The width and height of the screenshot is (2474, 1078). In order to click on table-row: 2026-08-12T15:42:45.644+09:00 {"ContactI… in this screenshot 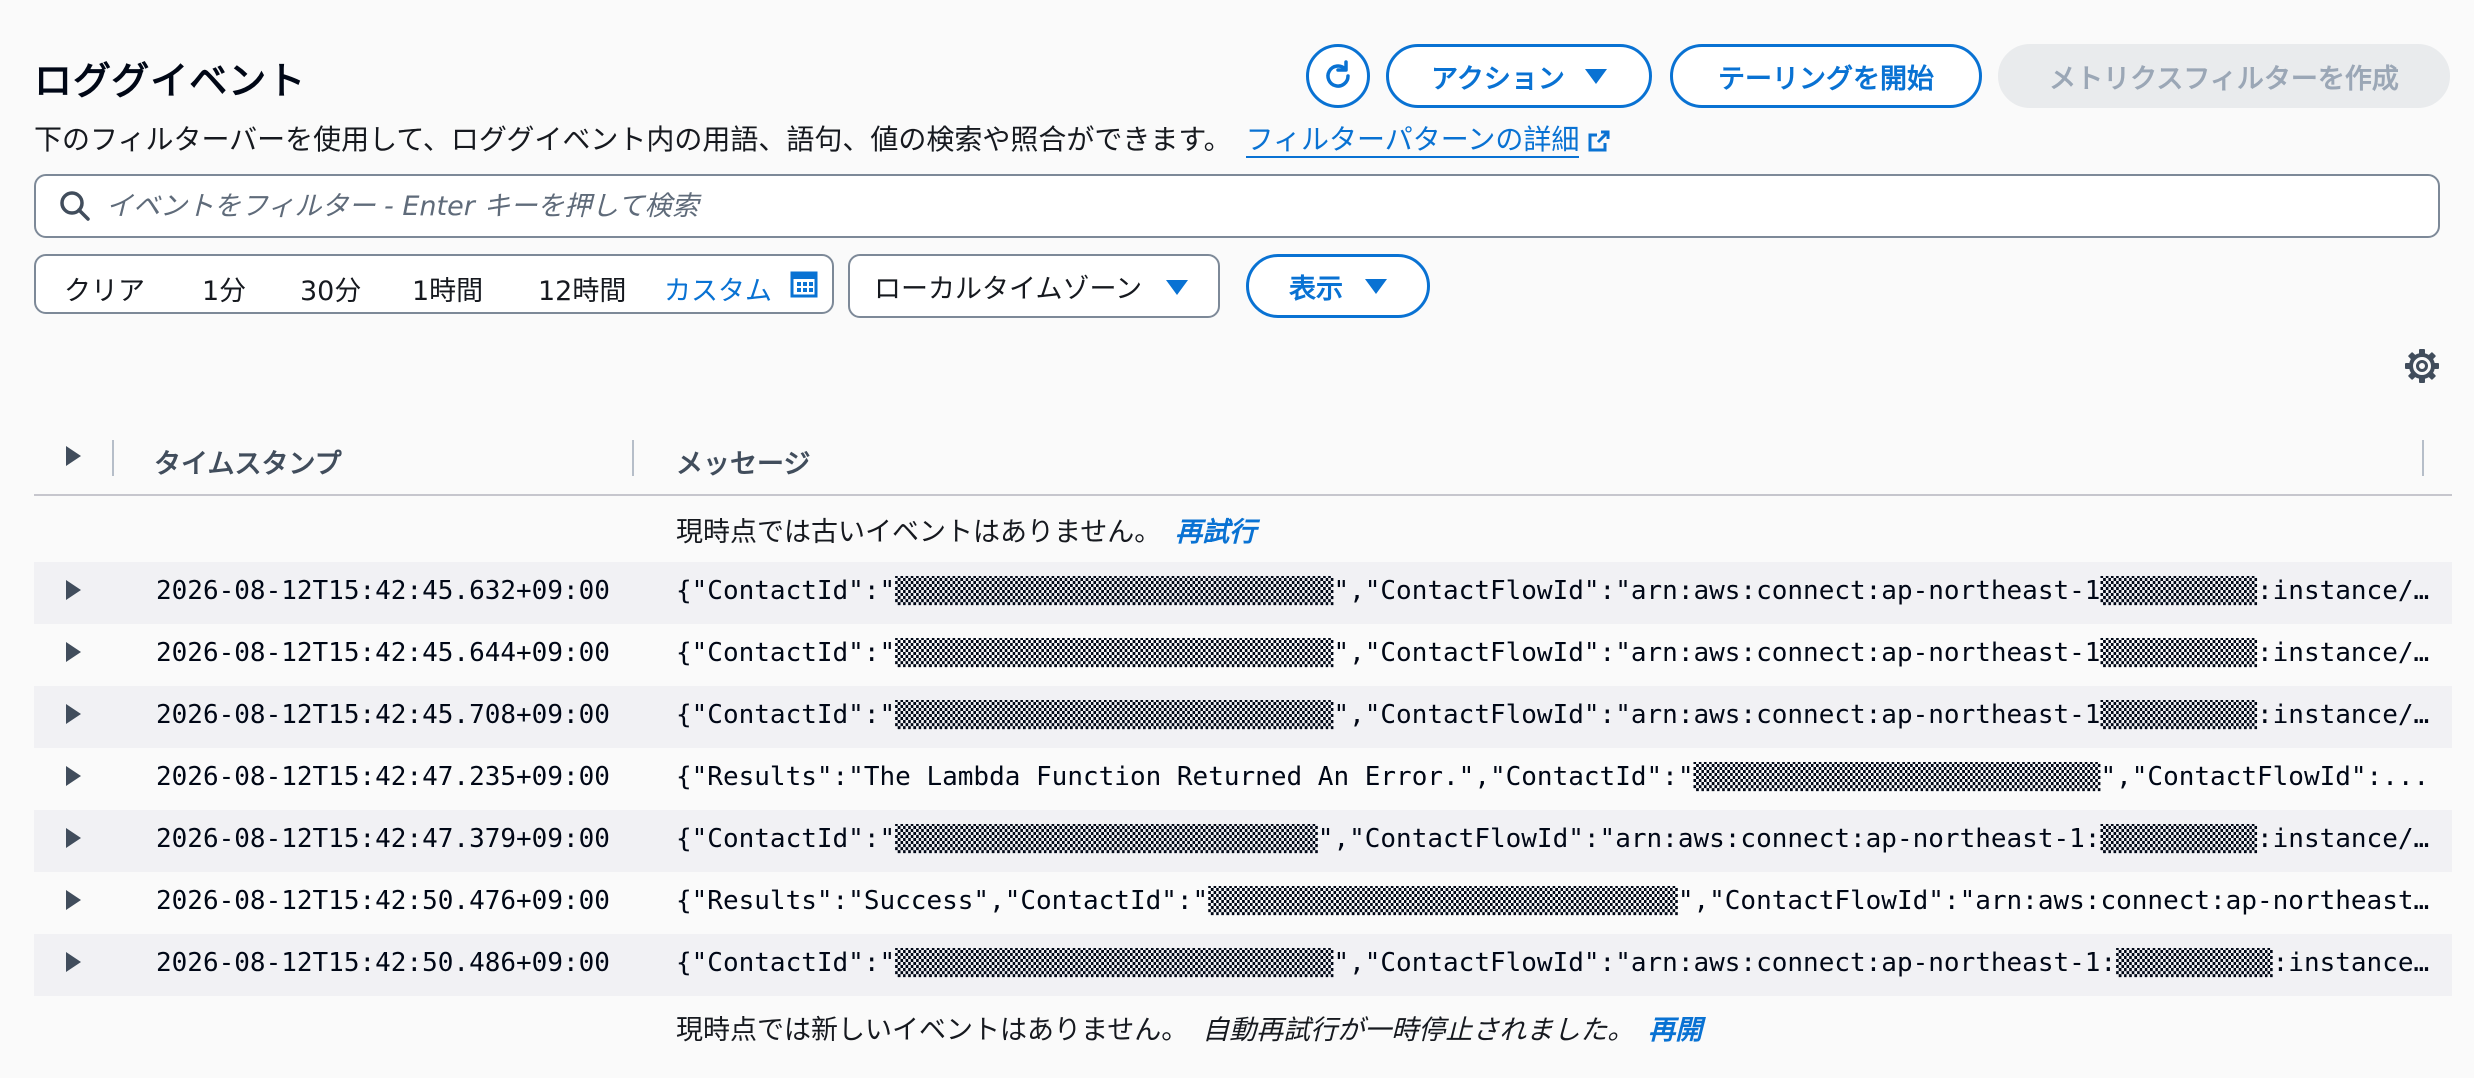, I will do `click(1243, 655)`.